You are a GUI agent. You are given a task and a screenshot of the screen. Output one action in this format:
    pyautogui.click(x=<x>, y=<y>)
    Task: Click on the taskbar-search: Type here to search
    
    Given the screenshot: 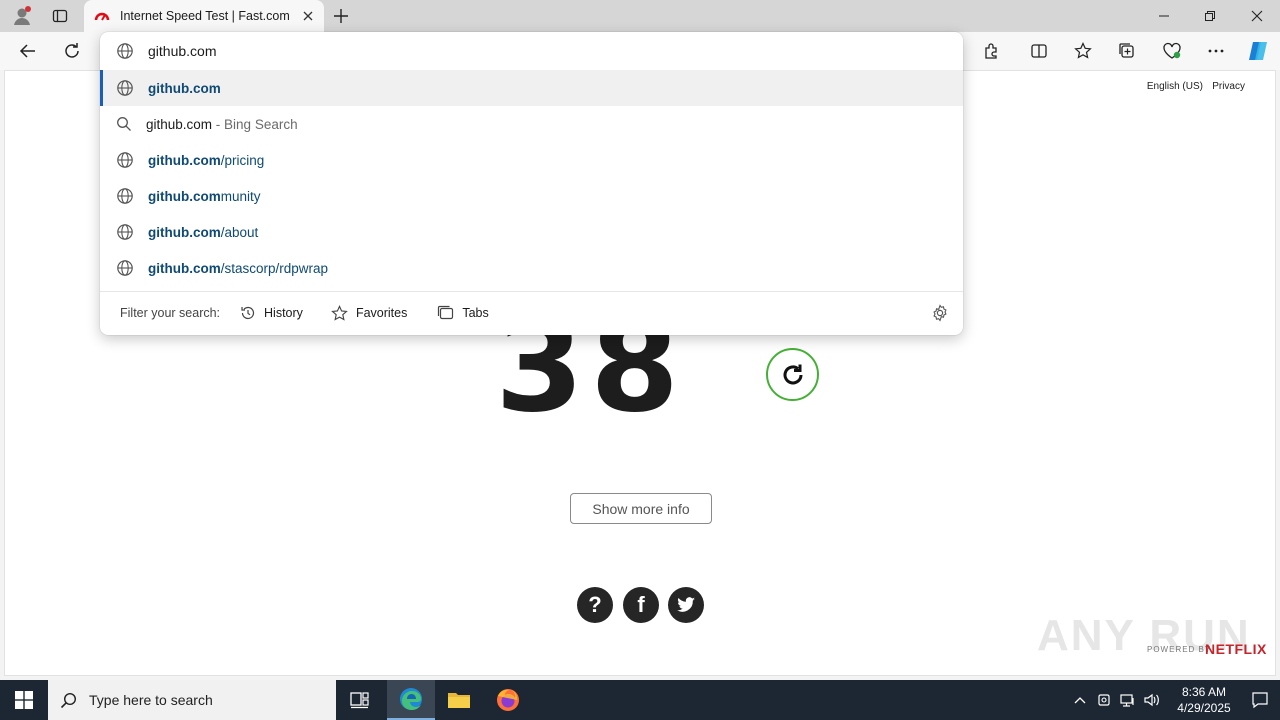 What is the action you would take?
    pyautogui.click(x=192, y=700)
    